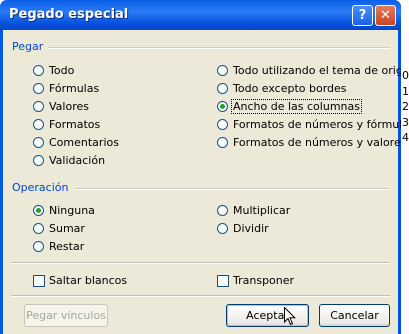 This screenshot has height=334, width=409. What do you see at coordinates (72, 210) in the screenshot?
I see `radio-label: Ninguna` at bounding box center [72, 210].